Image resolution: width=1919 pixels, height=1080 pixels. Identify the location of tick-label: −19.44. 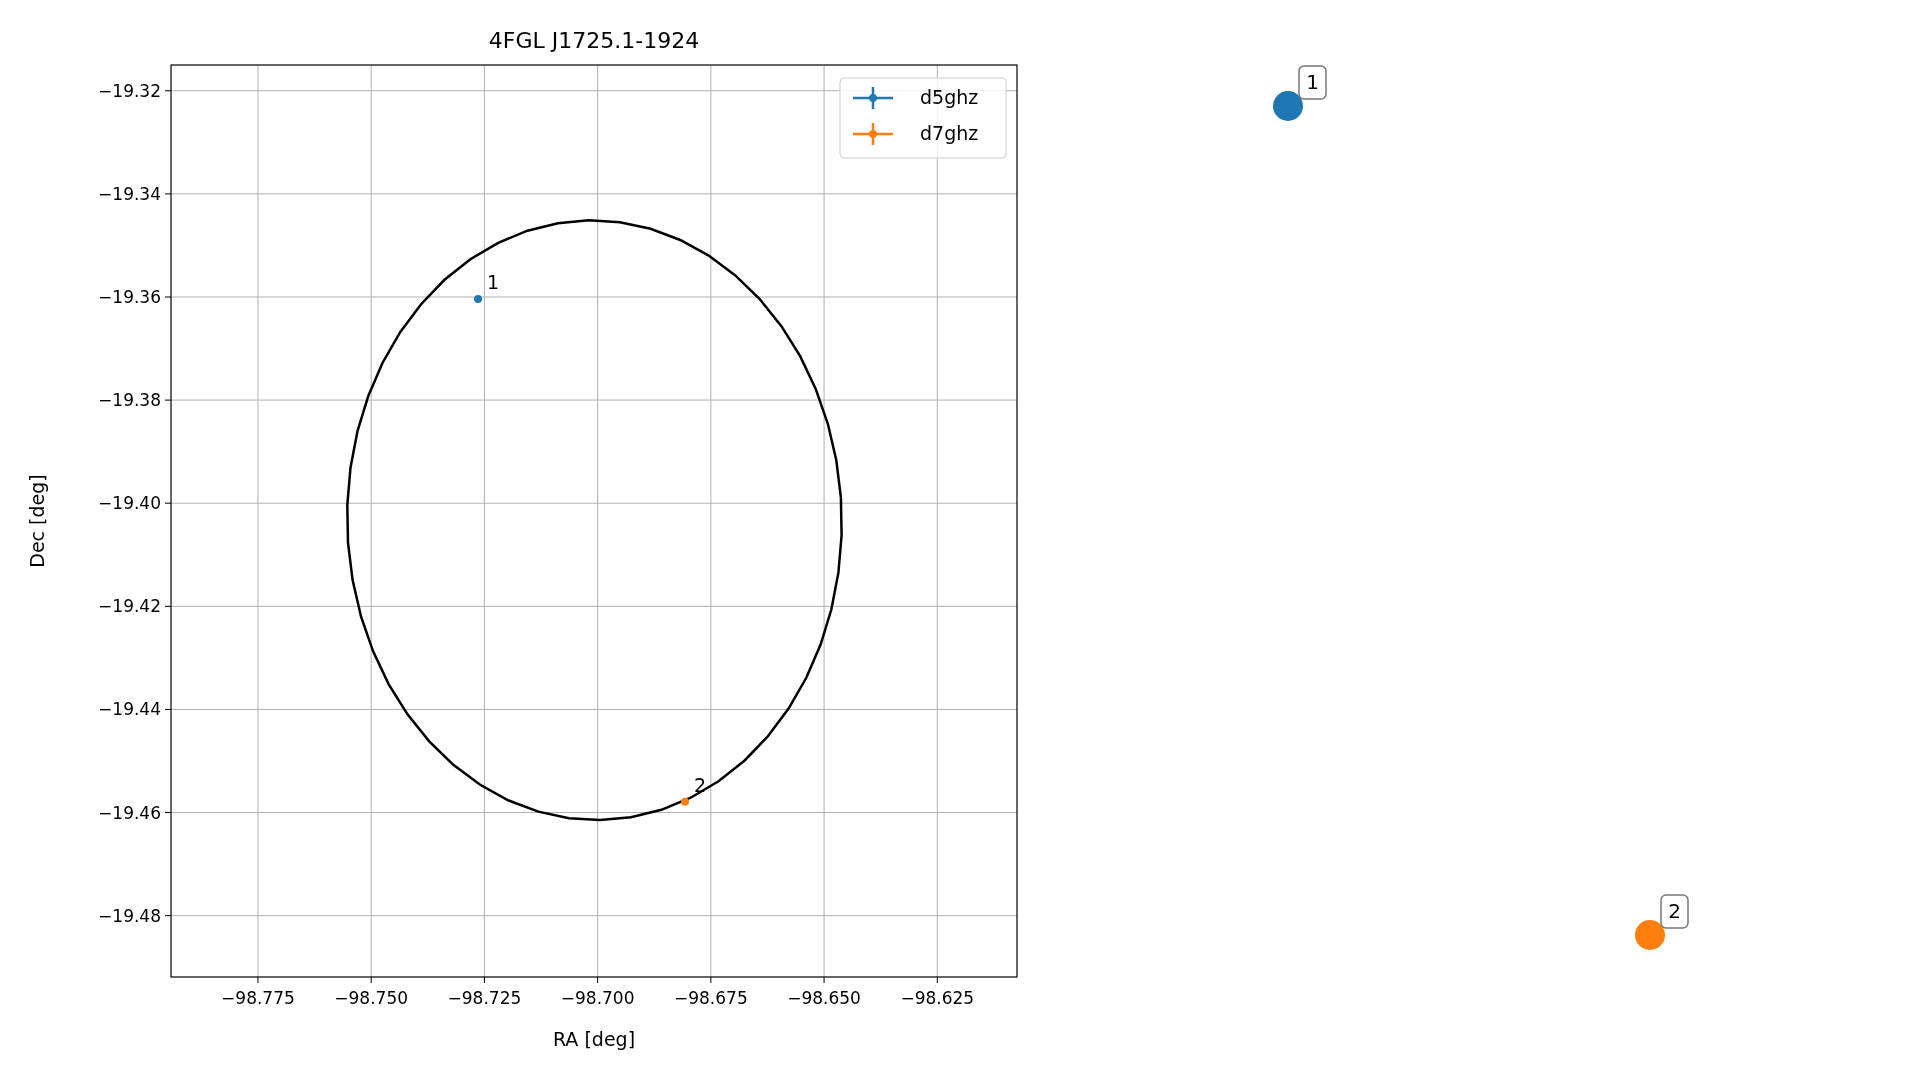
(129, 709).